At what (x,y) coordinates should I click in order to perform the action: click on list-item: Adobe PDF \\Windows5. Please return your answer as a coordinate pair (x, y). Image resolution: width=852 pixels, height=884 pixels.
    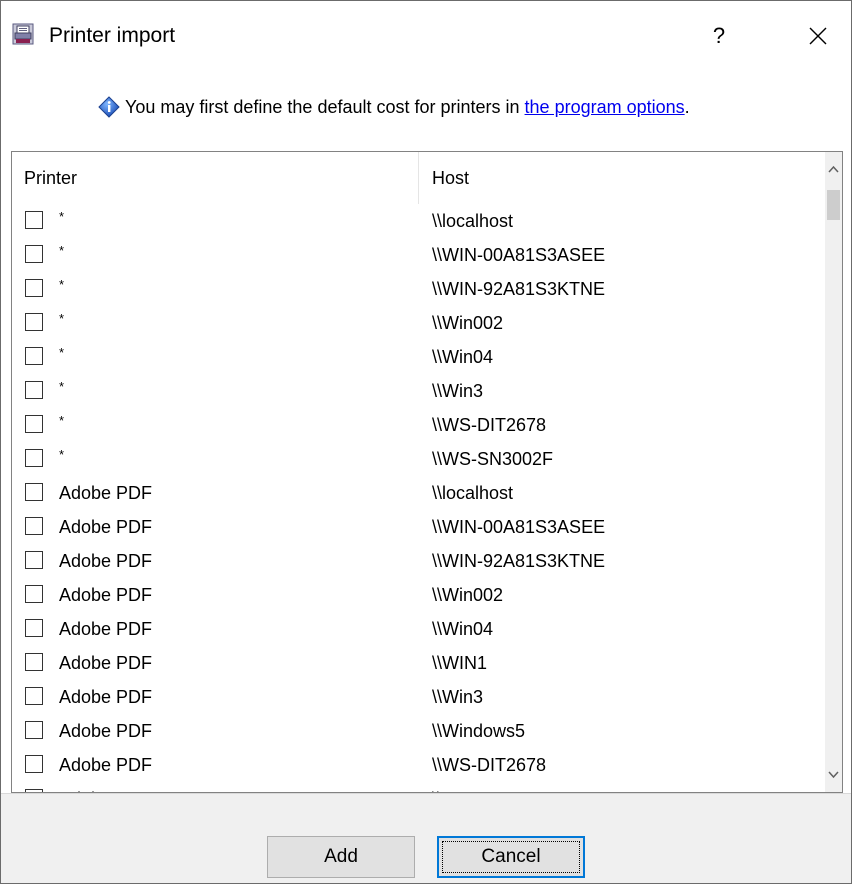
    Looking at the image, I should click on (418, 731).